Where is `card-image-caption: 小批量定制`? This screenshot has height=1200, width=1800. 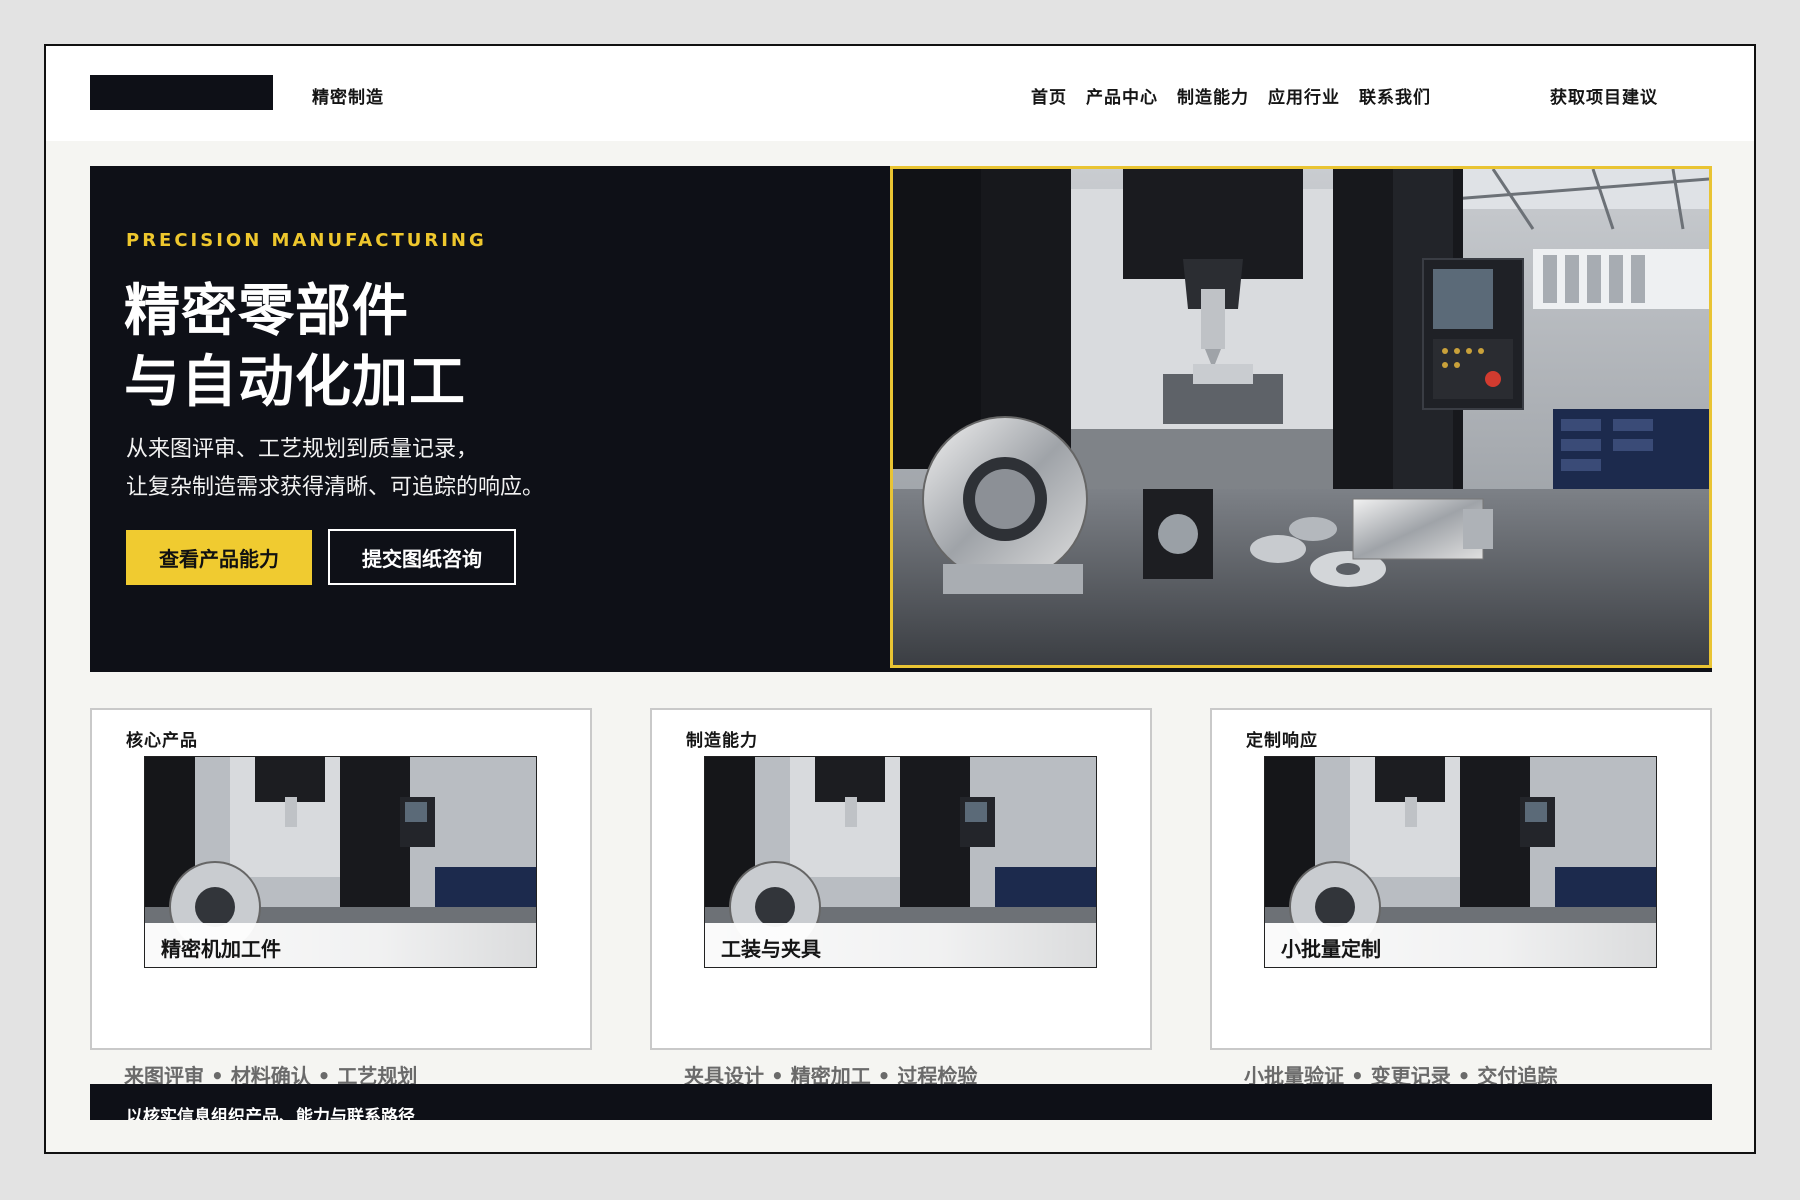 card-image-caption: 小批量定制 is located at coordinates (1460, 945).